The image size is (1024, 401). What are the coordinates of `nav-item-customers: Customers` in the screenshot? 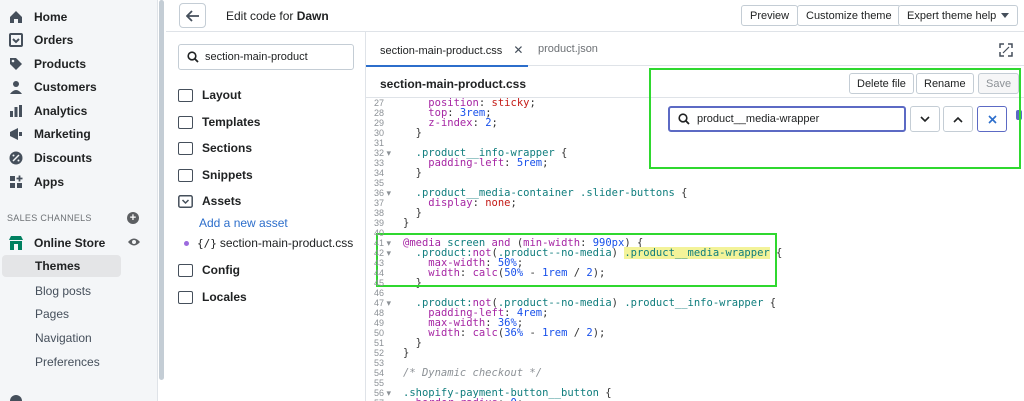 It's located at (52, 87).